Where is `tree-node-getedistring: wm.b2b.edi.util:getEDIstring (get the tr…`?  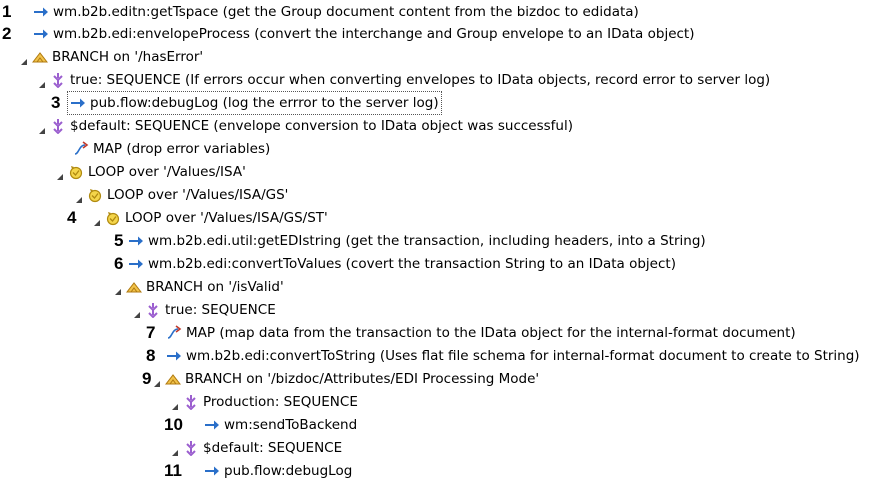 tree-node-getedistring: wm.b2b.edi.util:getEDIstring (get the tr… is located at coordinates (417, 241).